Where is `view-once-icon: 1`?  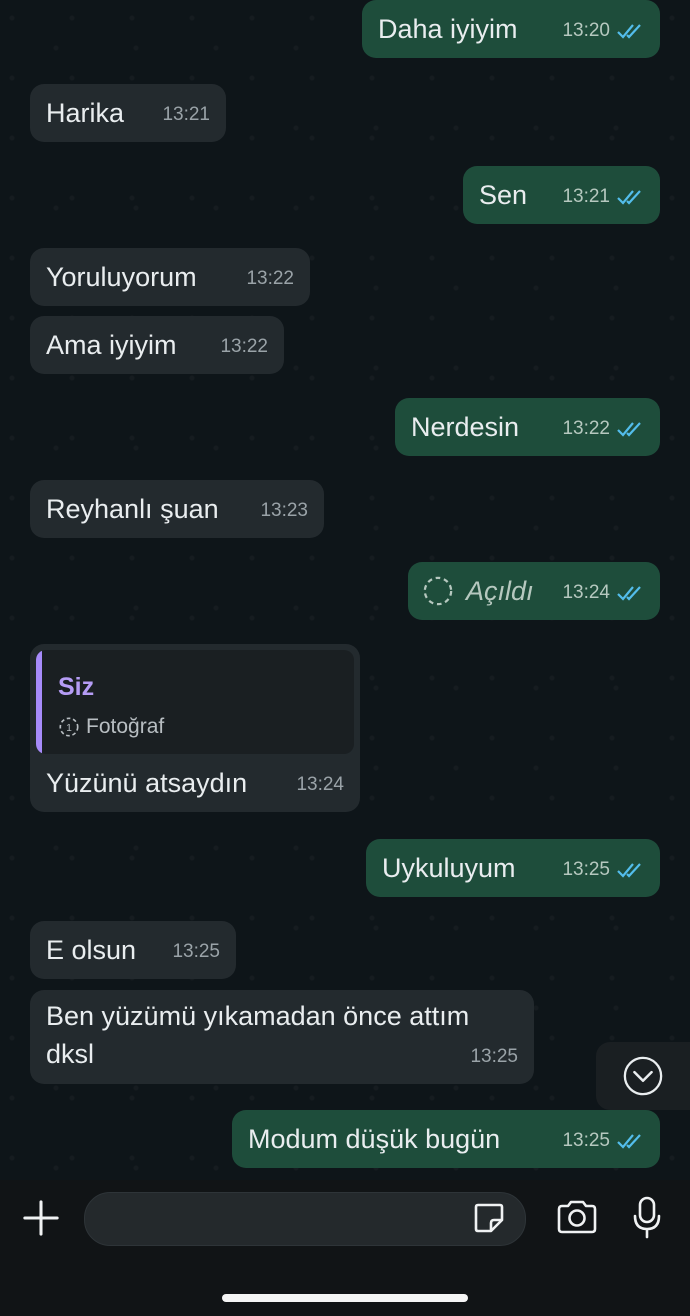 view-once-icon: 1 is located at coordinates (69, 727).